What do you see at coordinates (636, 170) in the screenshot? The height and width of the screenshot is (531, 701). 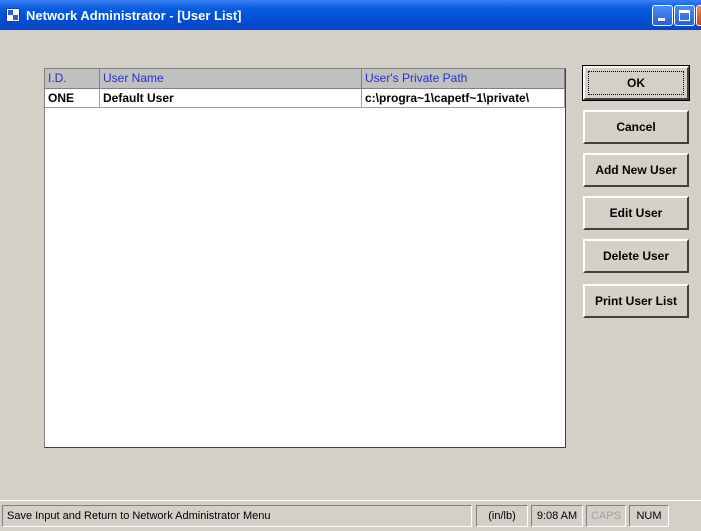 I see `add-new-user-button: Add New User` at bounding box center [636, 170].